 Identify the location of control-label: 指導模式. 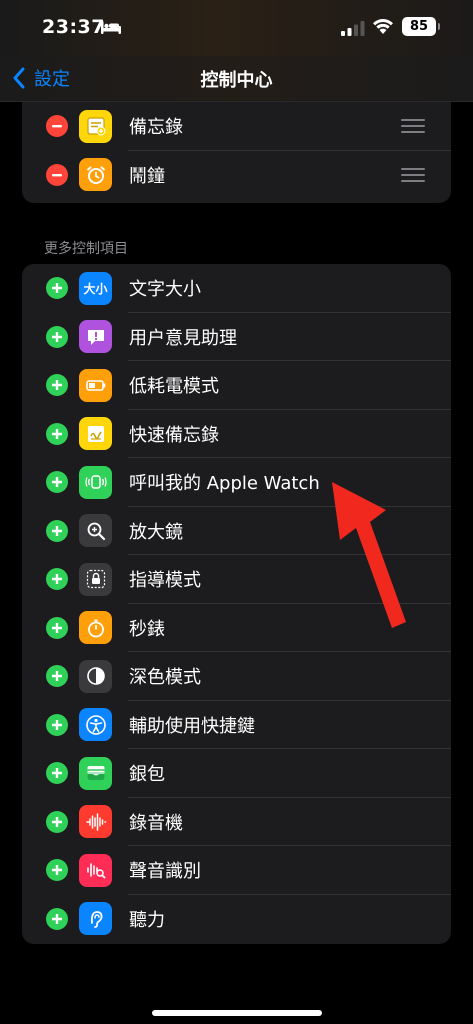
(165, 581).